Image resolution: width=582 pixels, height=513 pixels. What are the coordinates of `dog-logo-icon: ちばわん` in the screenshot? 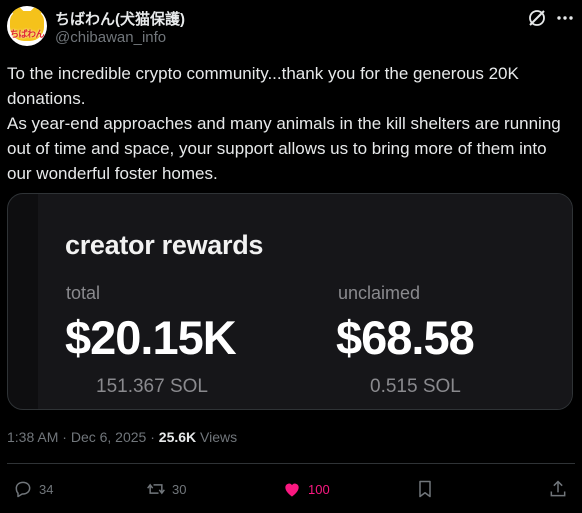 It's located at (27, 26).